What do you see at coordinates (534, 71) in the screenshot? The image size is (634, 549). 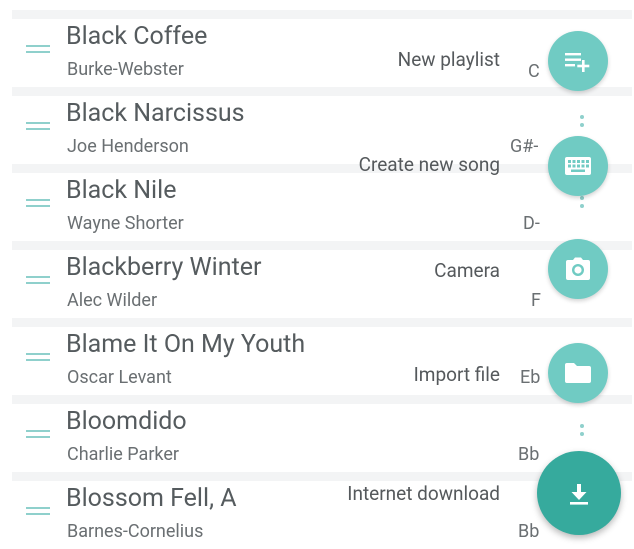 I see `song-key: C` at bounding box center [534, 71].